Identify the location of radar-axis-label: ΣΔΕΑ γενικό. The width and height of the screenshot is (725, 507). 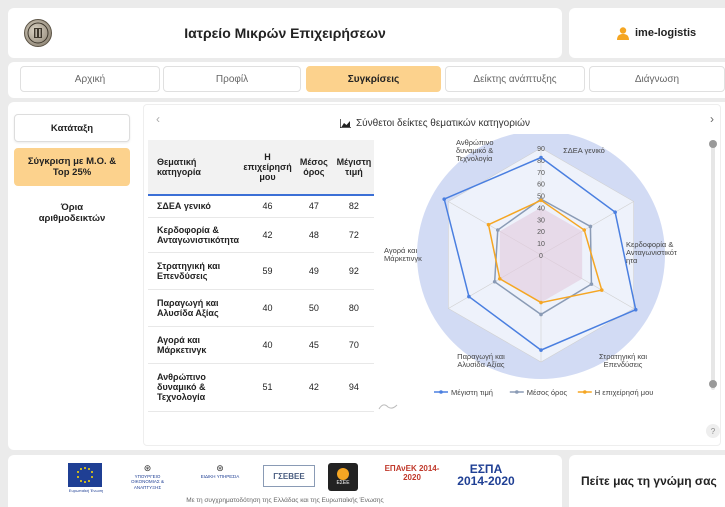
(584, 150).